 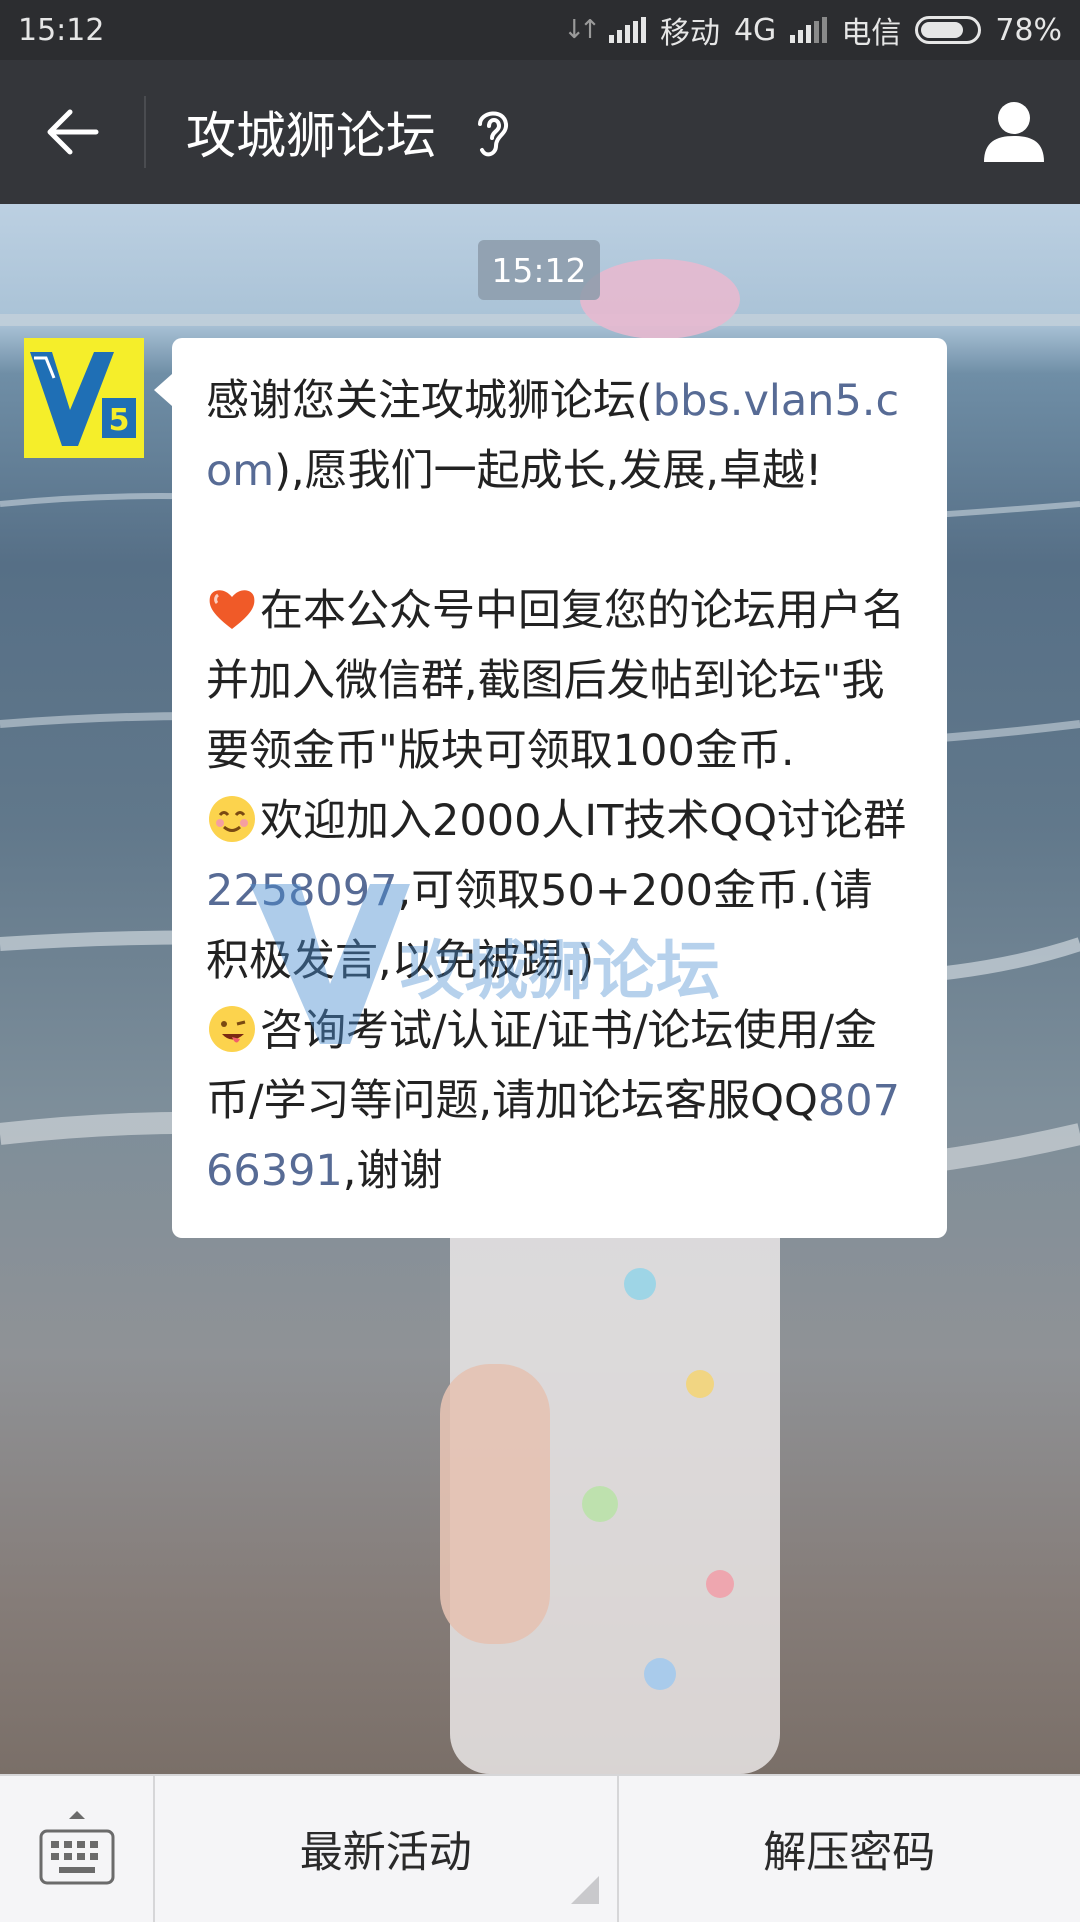 What do you see at coordinates (948, 30) in the screenshot?
I see `battery-icon` at bounding box center [948, 30].